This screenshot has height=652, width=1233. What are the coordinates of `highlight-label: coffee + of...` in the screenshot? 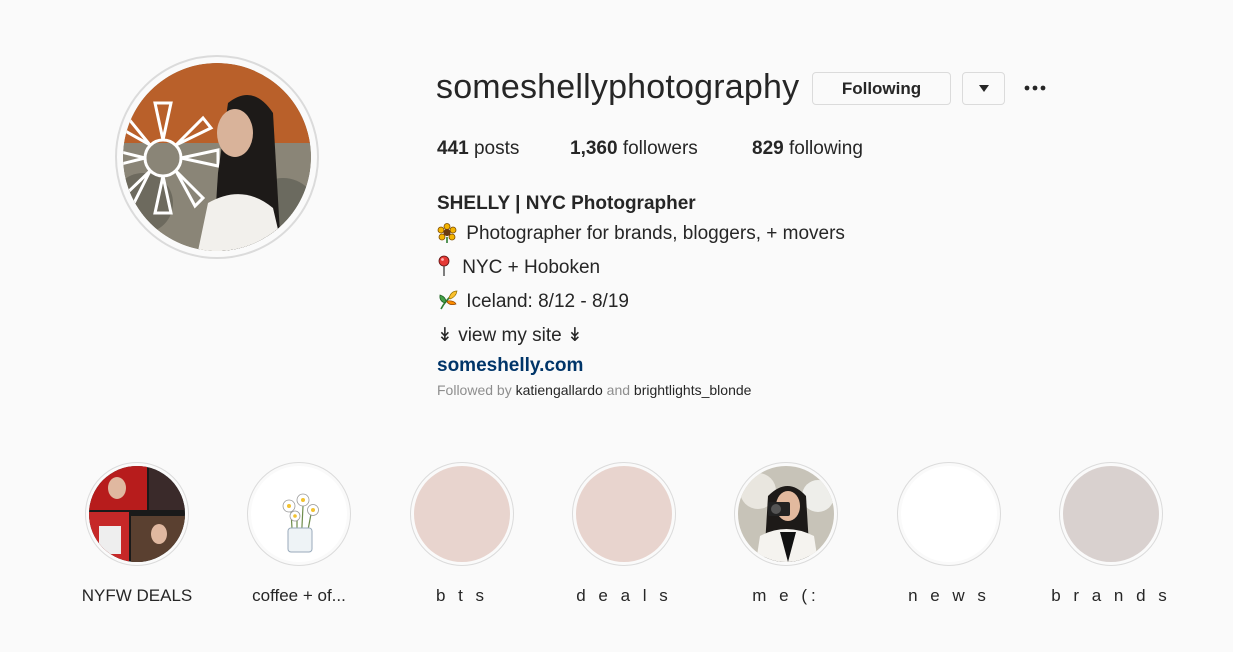 It's located at (299, 595).